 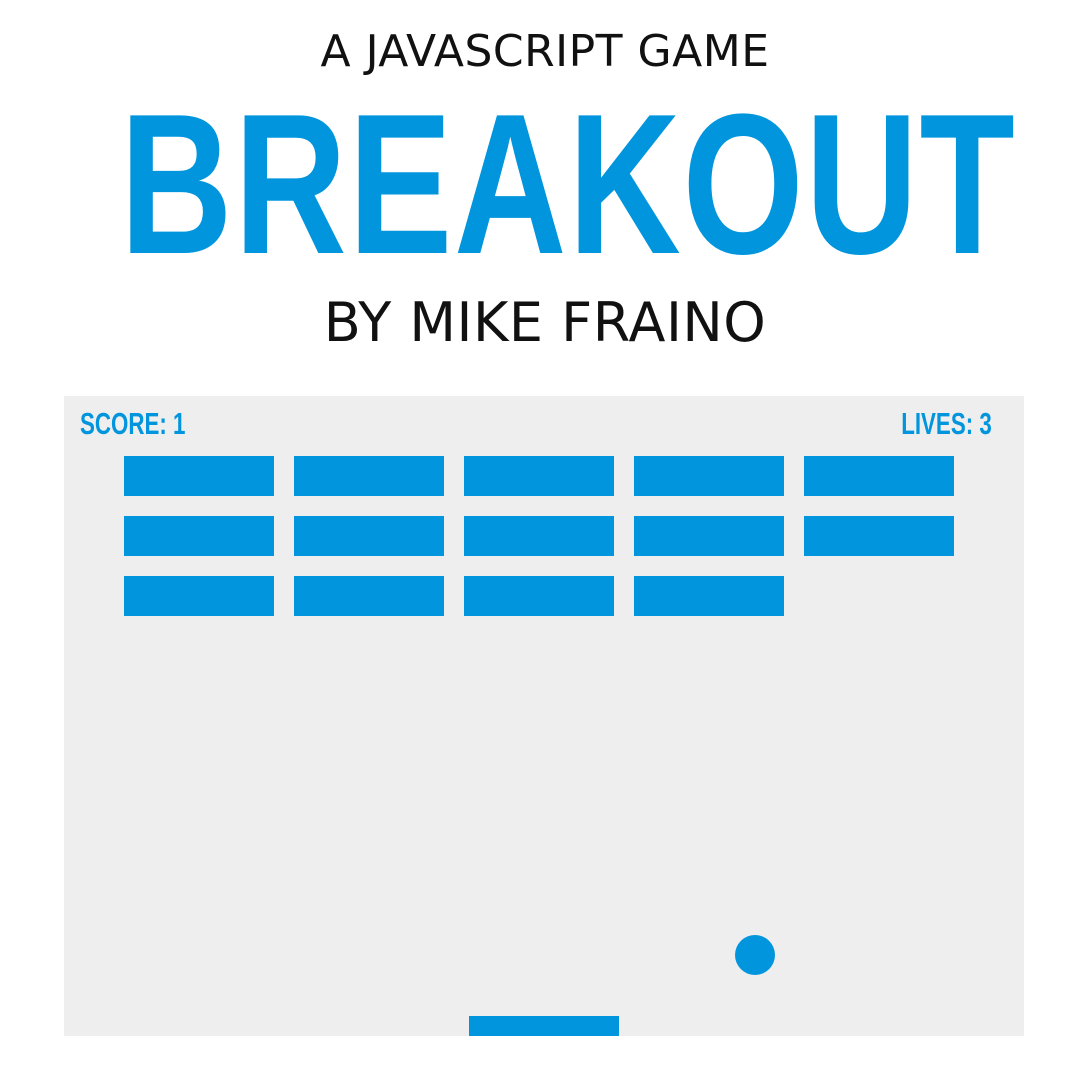 What do you see at coordinates (545, 322) in the screenshot?
I see `author-byline: BY MIKE FRAINO` at bounding box center [545, 322].